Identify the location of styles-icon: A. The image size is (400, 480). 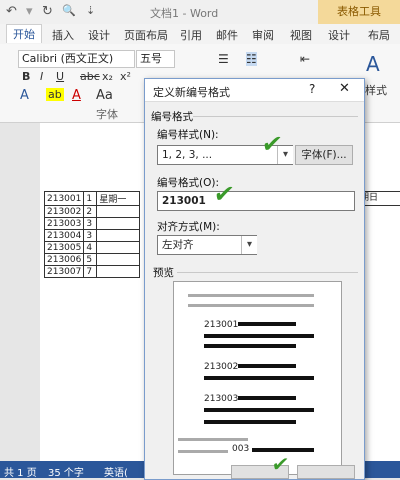
(373, 64).